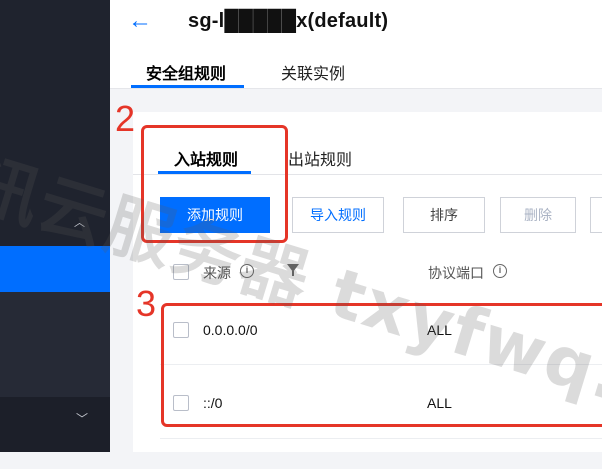  I want to click on tab-security-group-rules: 安全组规则, so click(186, 72).